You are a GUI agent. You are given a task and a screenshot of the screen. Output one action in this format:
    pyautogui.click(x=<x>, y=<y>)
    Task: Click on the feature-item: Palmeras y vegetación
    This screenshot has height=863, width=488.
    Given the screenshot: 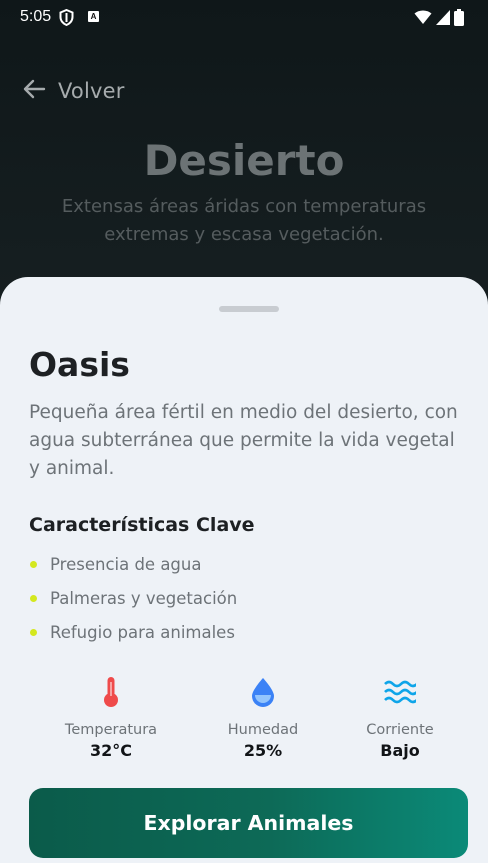 What is the action you would take?
    pyautogui.click(x=133, y=598)
    